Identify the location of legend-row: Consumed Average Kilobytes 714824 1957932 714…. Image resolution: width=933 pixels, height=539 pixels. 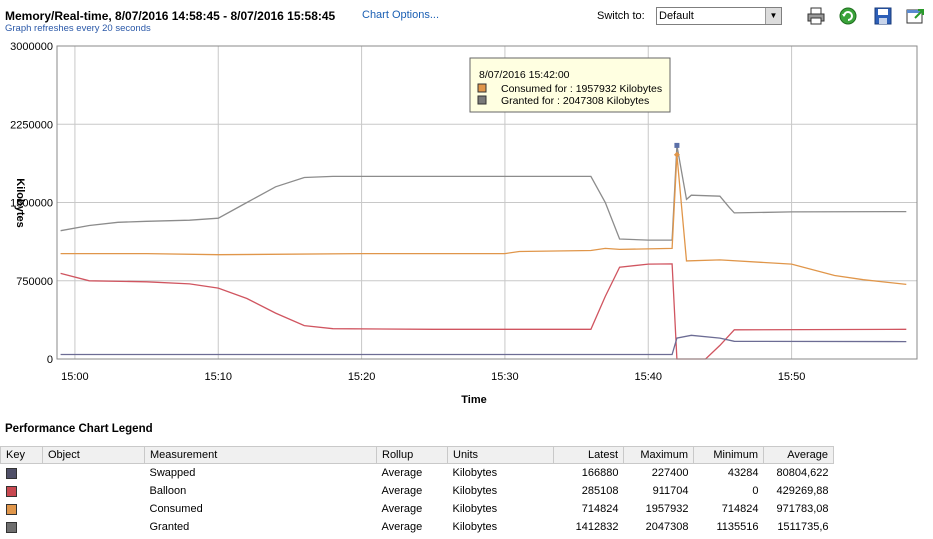
(467, 509).